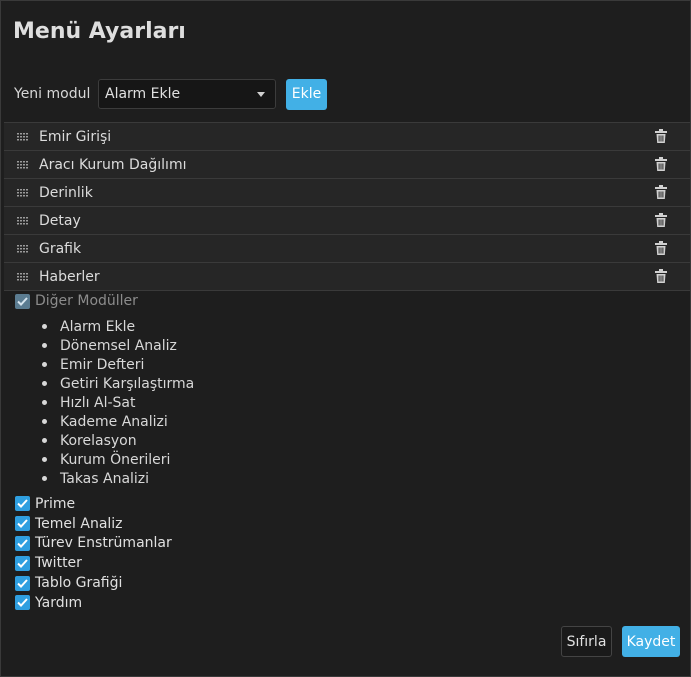  Describe the element at coordinates (60, 248) in the screenshot. I see `module-label: Grafik` at that location.